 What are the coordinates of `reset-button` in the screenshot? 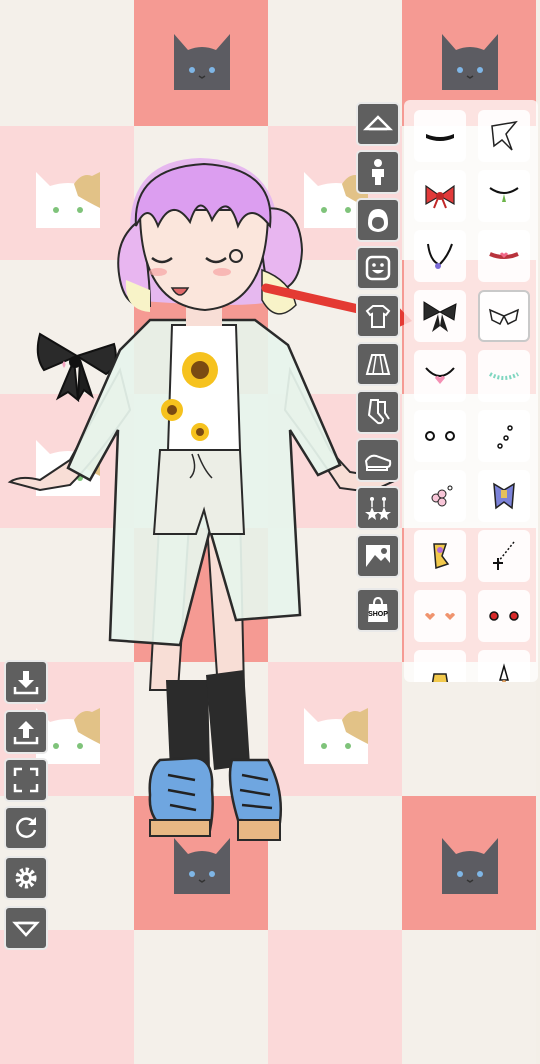 It's located at (26, 828).